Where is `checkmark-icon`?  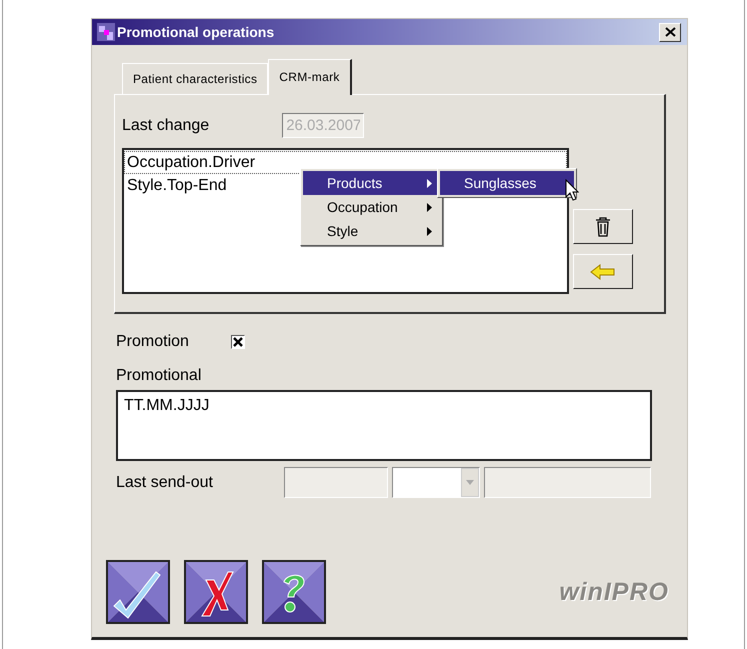
checkmark-icon is located at coordinates (138, 592).